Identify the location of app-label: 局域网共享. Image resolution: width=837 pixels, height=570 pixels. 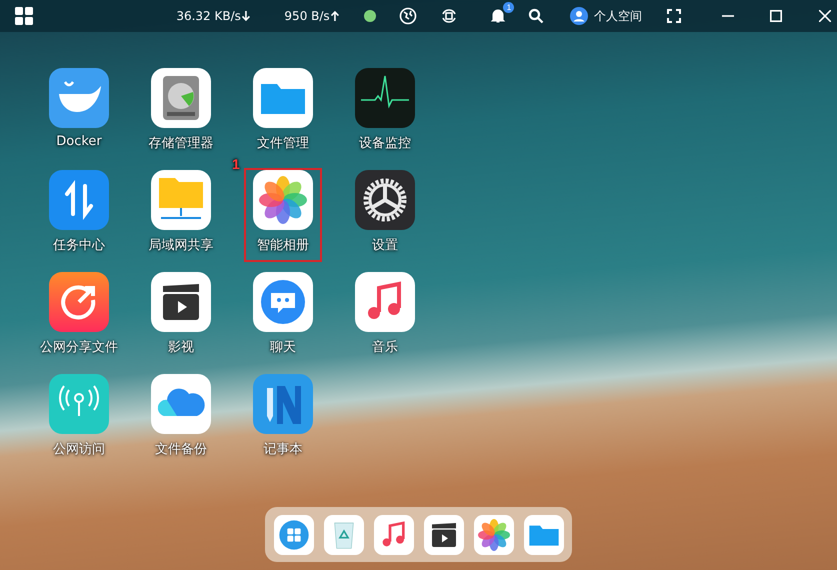
(181, 245).